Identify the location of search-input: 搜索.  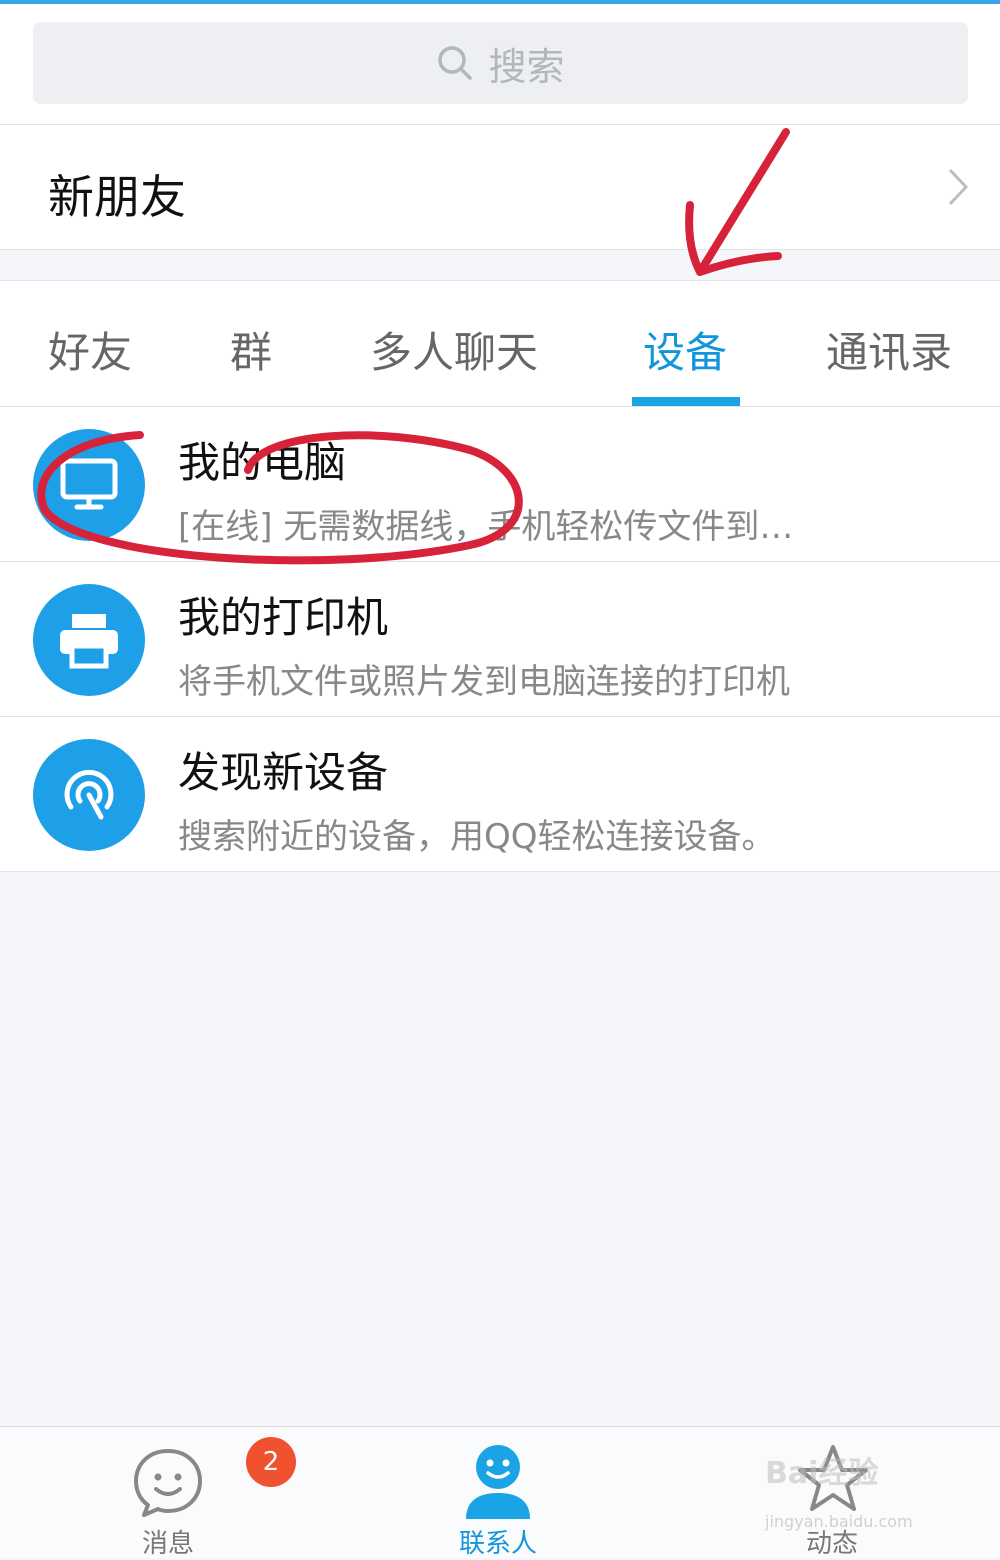
(500, 63).